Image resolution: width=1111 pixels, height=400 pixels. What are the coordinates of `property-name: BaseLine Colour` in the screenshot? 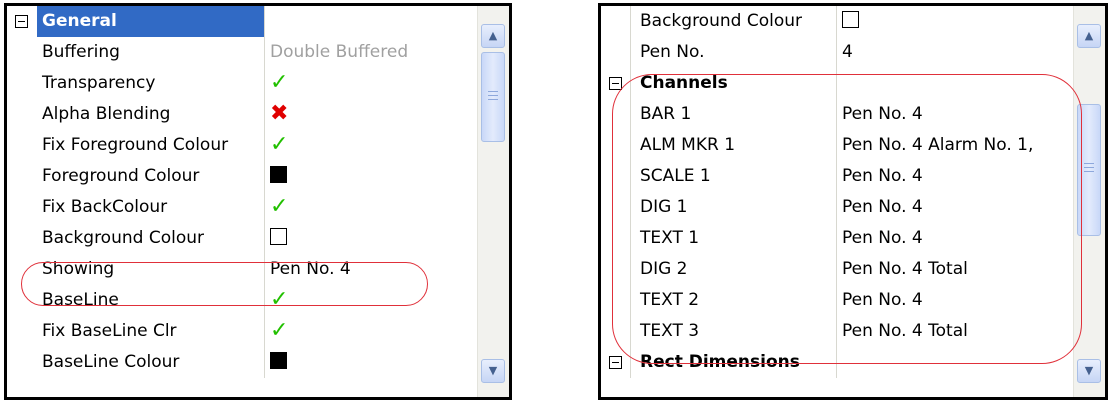 It's located at (151, 362).